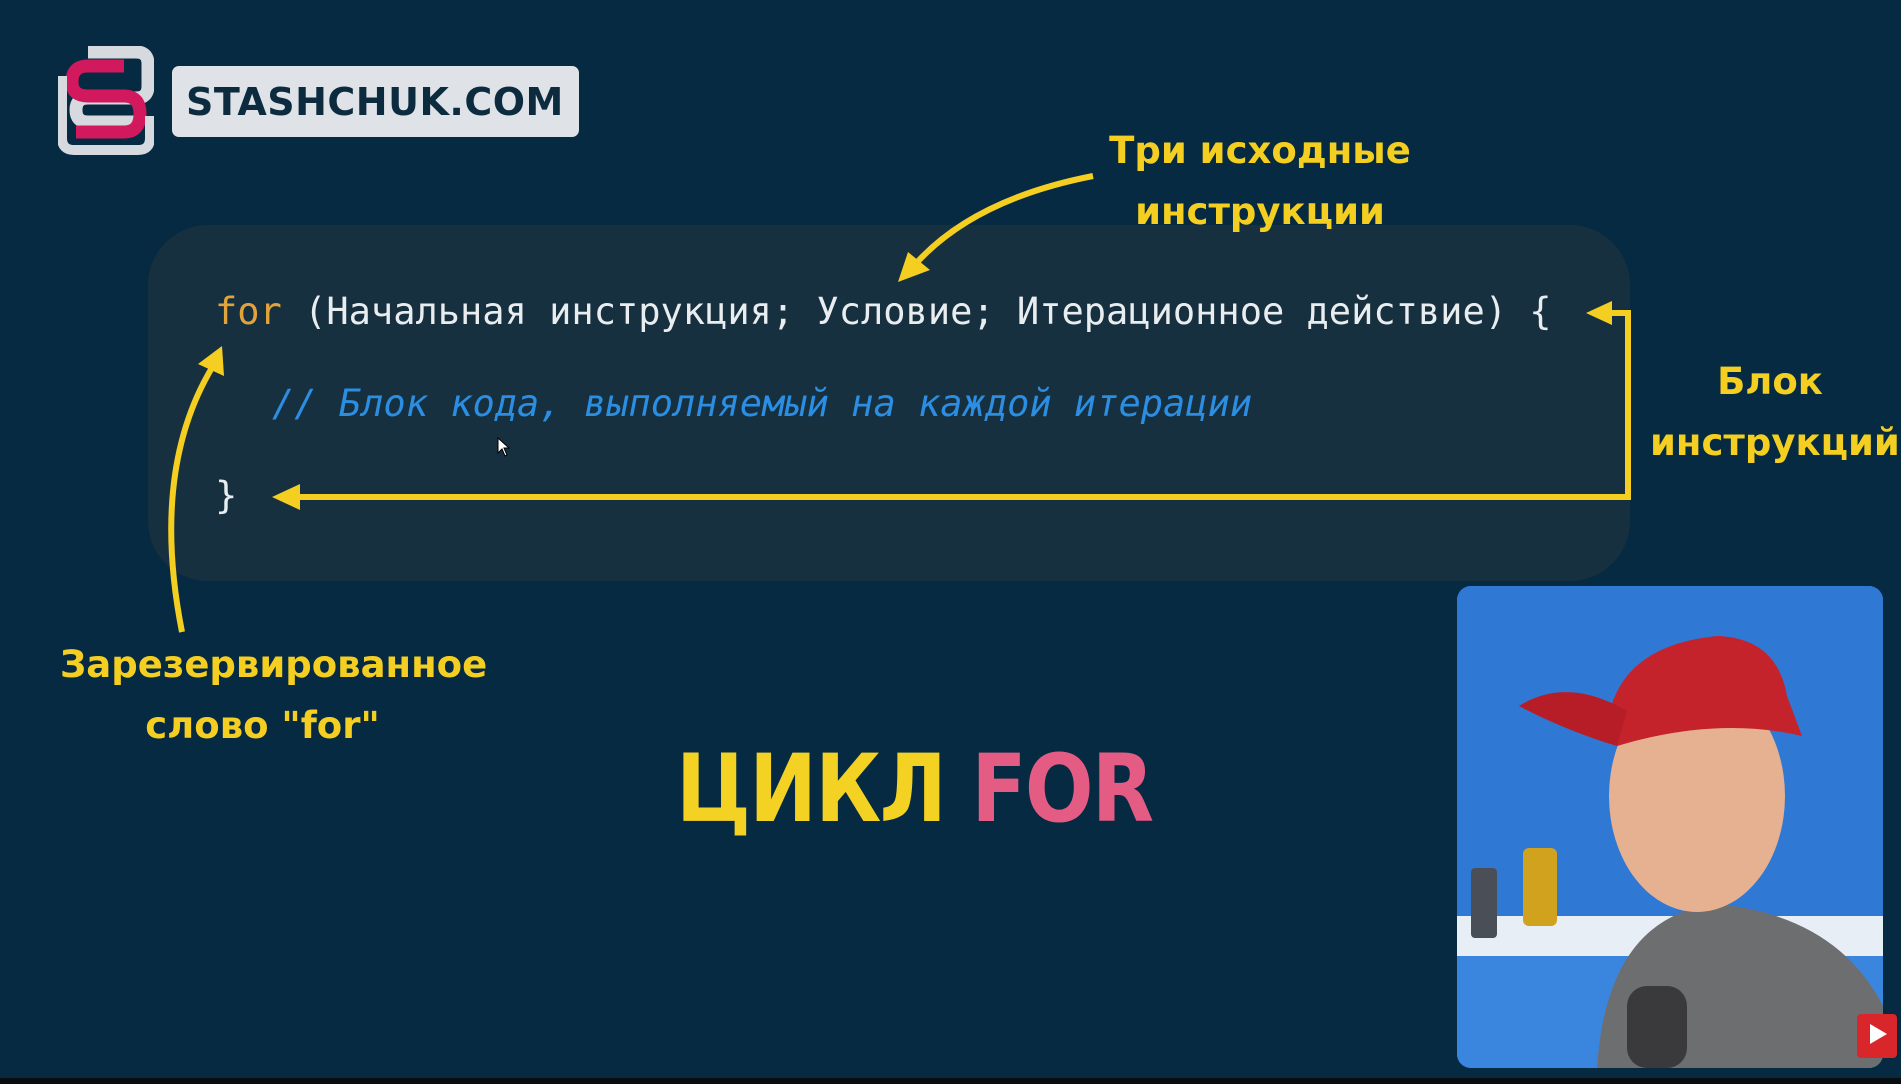  What do you see at coordinates (1260, 181) in the screenshot?
I see `three-instructions-label: Три исходные инструкции` at bounding box center [1260, 181].